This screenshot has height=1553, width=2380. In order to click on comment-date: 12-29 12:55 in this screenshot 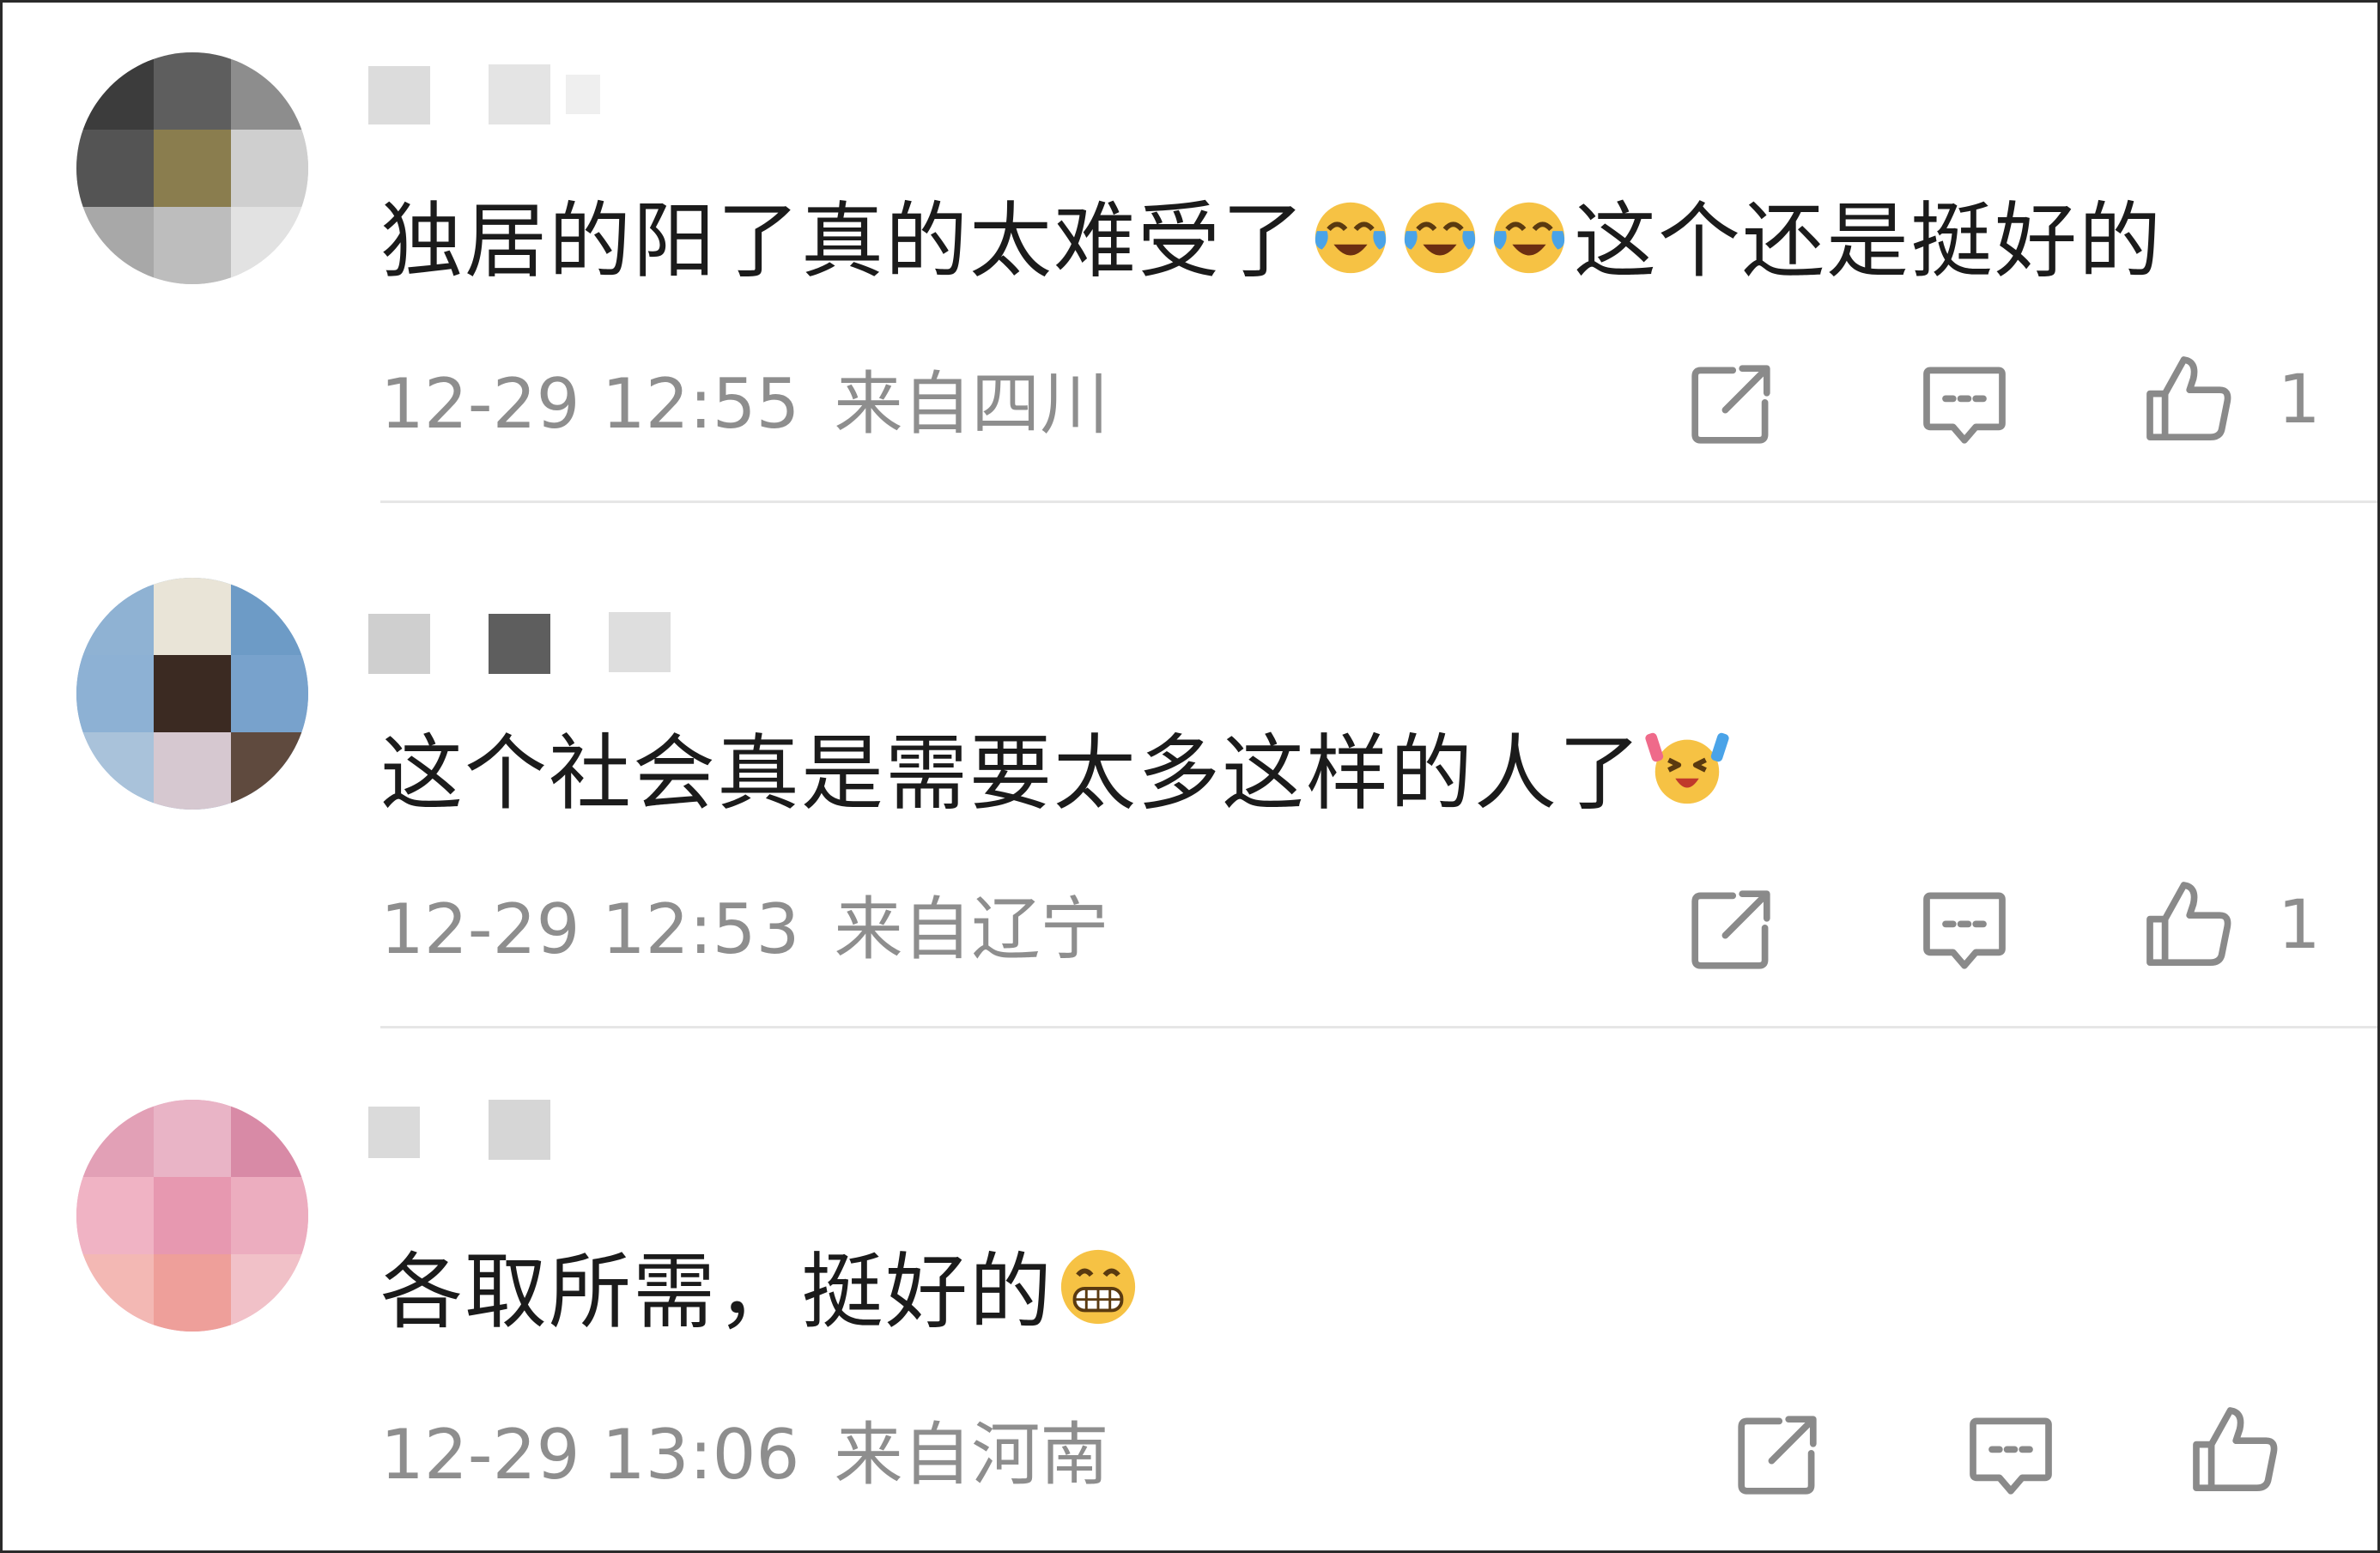, I will do `click(590, 404)`.